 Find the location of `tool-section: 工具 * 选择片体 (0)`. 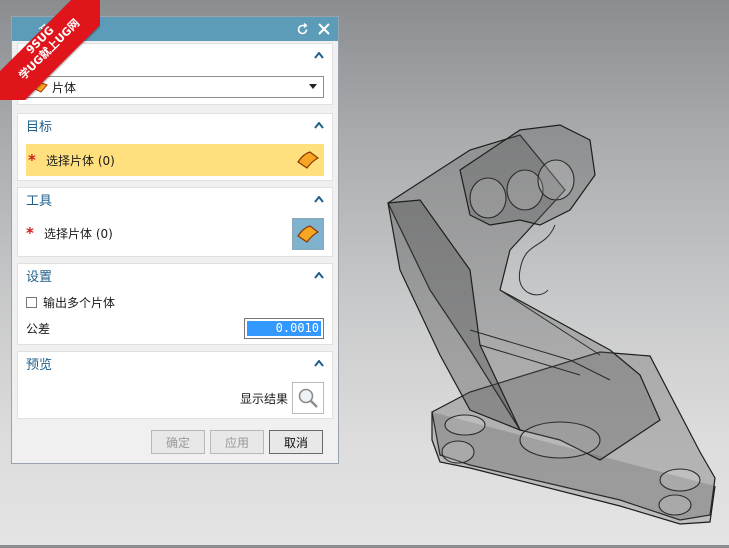

tool-section: 工具 * 选择片体 (0) is located at coordinates (175, 222).